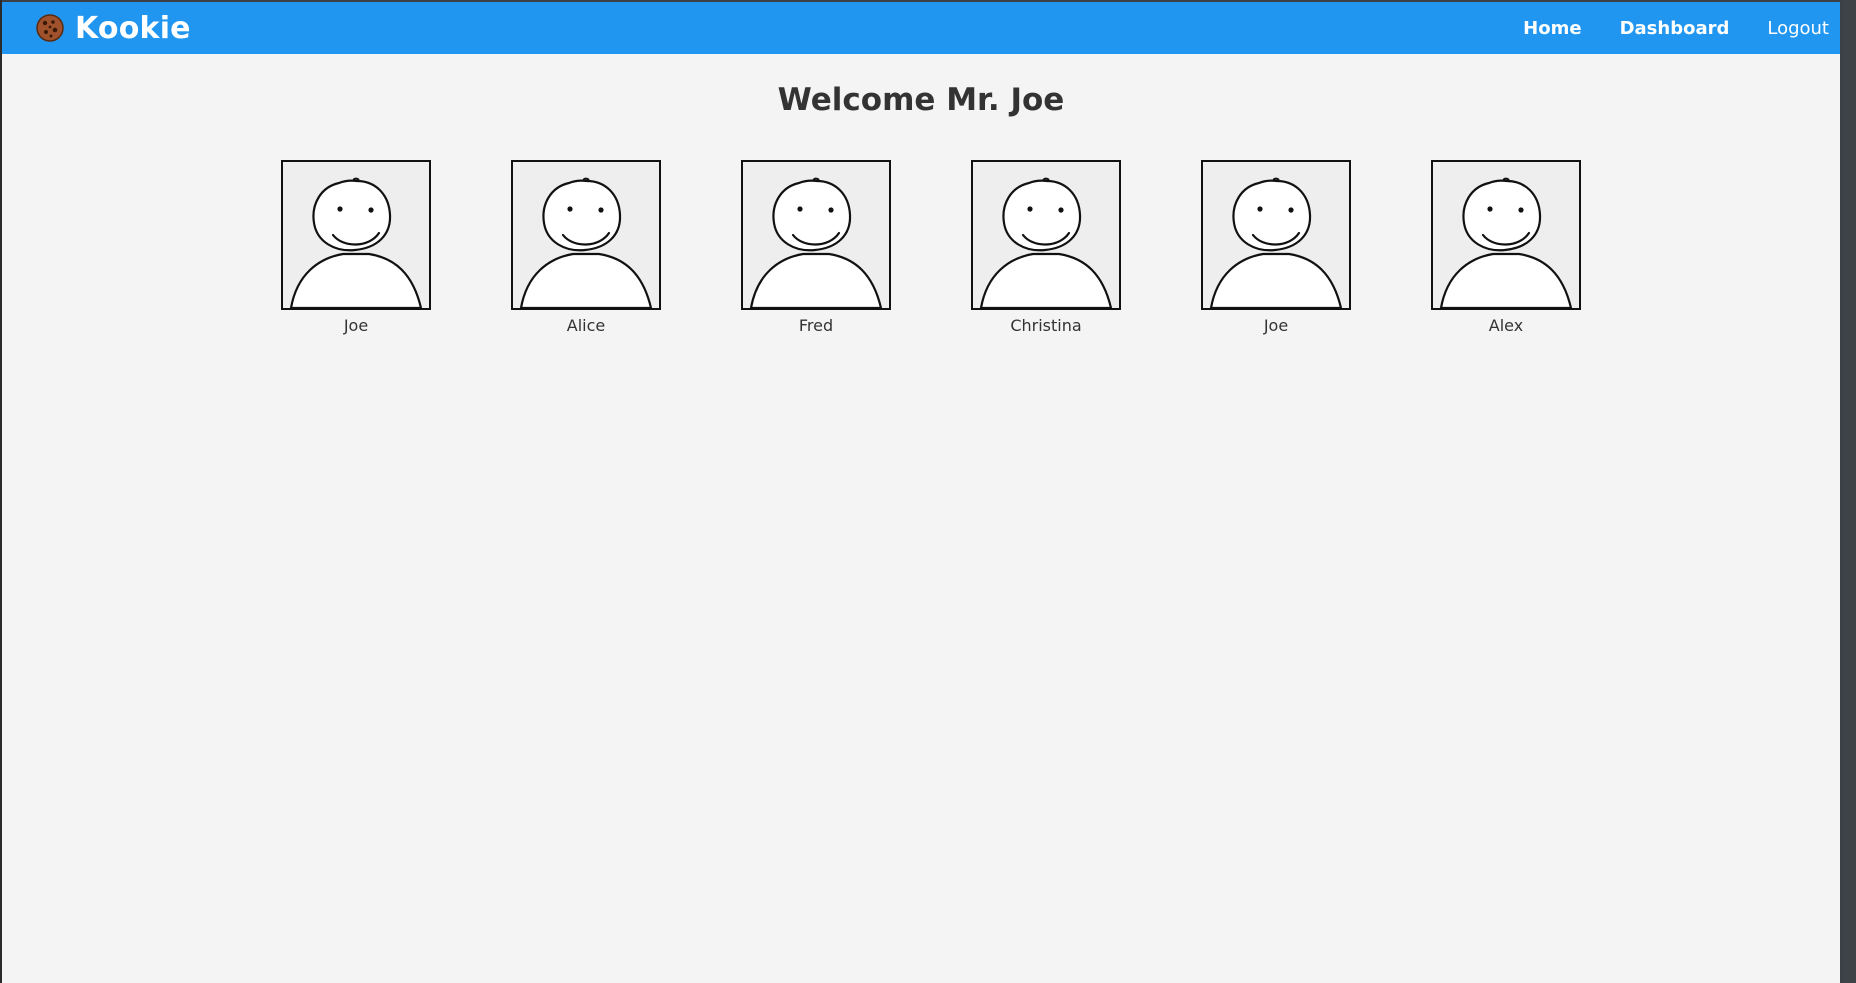  I want to click on nav-logout-link: Logout, so click(1798, 28).